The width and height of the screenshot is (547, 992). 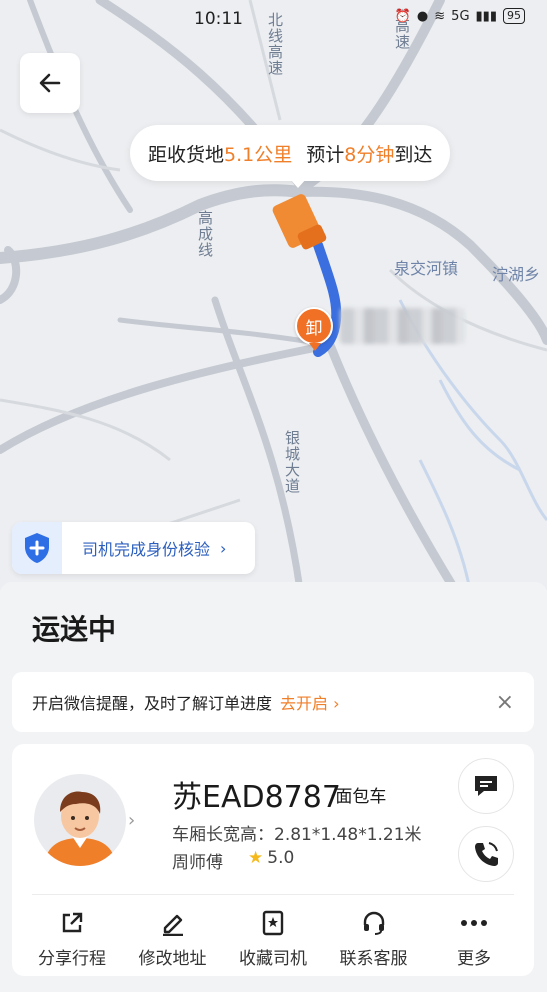 I want to click on headset-icon, so click(x=374, y=923).